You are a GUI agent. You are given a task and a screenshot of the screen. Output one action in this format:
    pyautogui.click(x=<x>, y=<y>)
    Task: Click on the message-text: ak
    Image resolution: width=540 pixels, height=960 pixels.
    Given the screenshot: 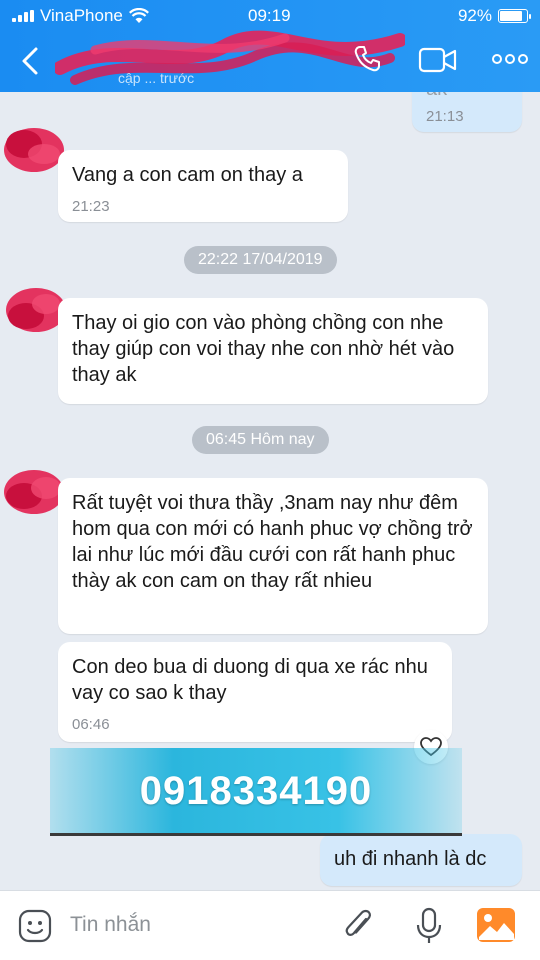 What is the action you would take?
    pyautogui.click(x=436, y=96)
    